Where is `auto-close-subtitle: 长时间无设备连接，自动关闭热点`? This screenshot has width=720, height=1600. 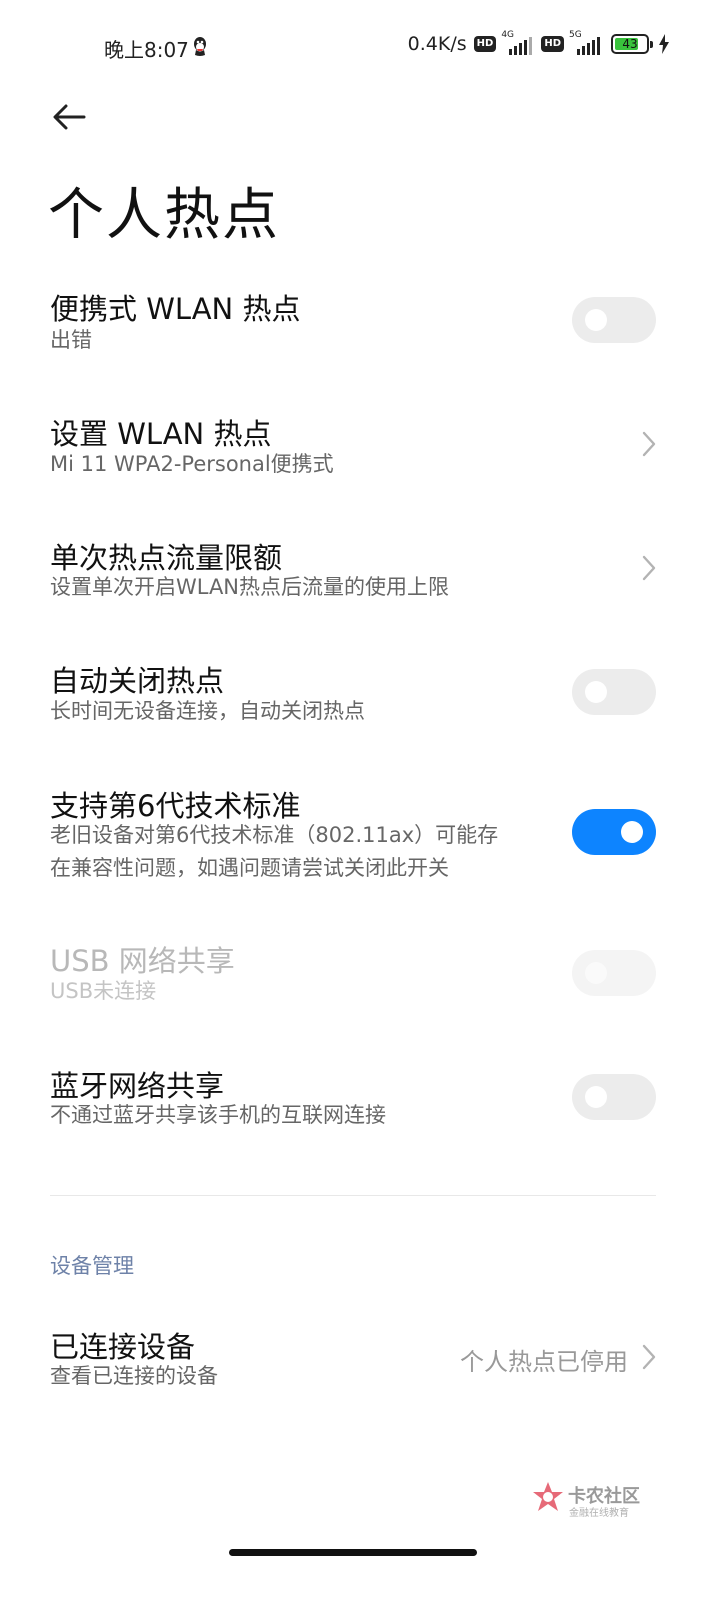 auto-close-subtitle: 长时间无设备连接，自动关闭热点 is located at coordinates (207, 711).